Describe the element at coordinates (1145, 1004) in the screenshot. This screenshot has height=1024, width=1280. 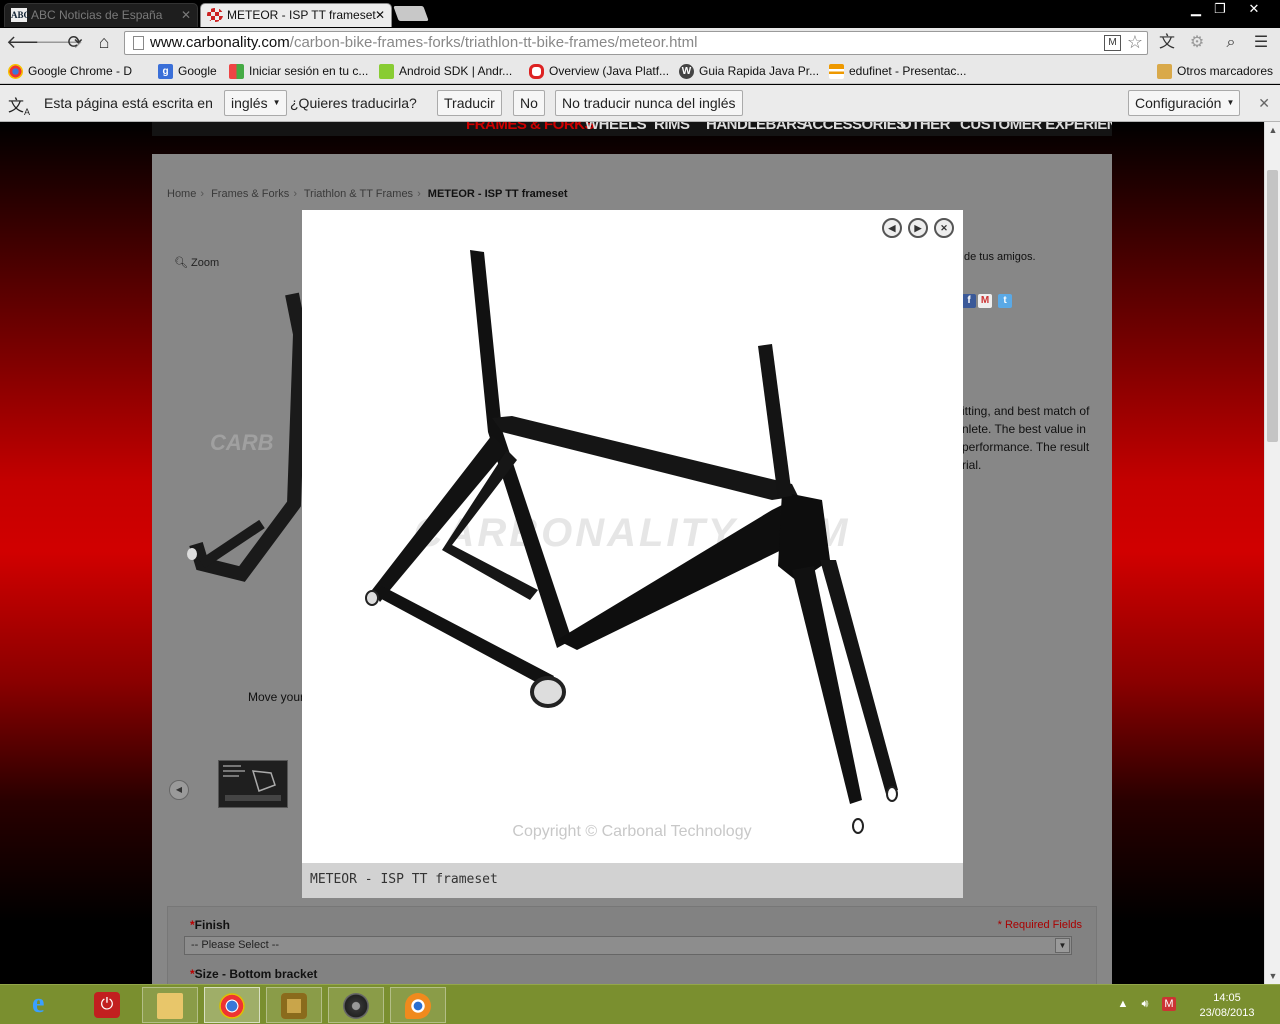
I see `volume-icon: 🔊︎` at that location.